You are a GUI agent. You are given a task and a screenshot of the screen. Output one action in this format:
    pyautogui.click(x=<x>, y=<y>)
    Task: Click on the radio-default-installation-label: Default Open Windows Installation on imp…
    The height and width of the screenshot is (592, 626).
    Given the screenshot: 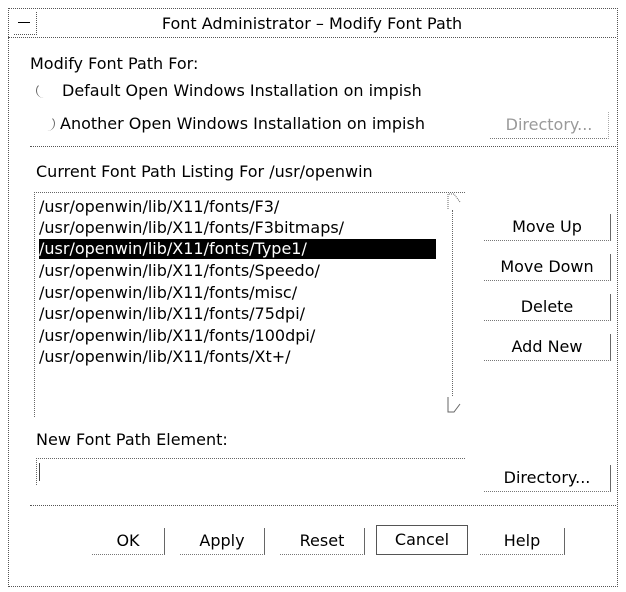 What is the action you would take?
    pyautogui.click(x=242, y=90)
    